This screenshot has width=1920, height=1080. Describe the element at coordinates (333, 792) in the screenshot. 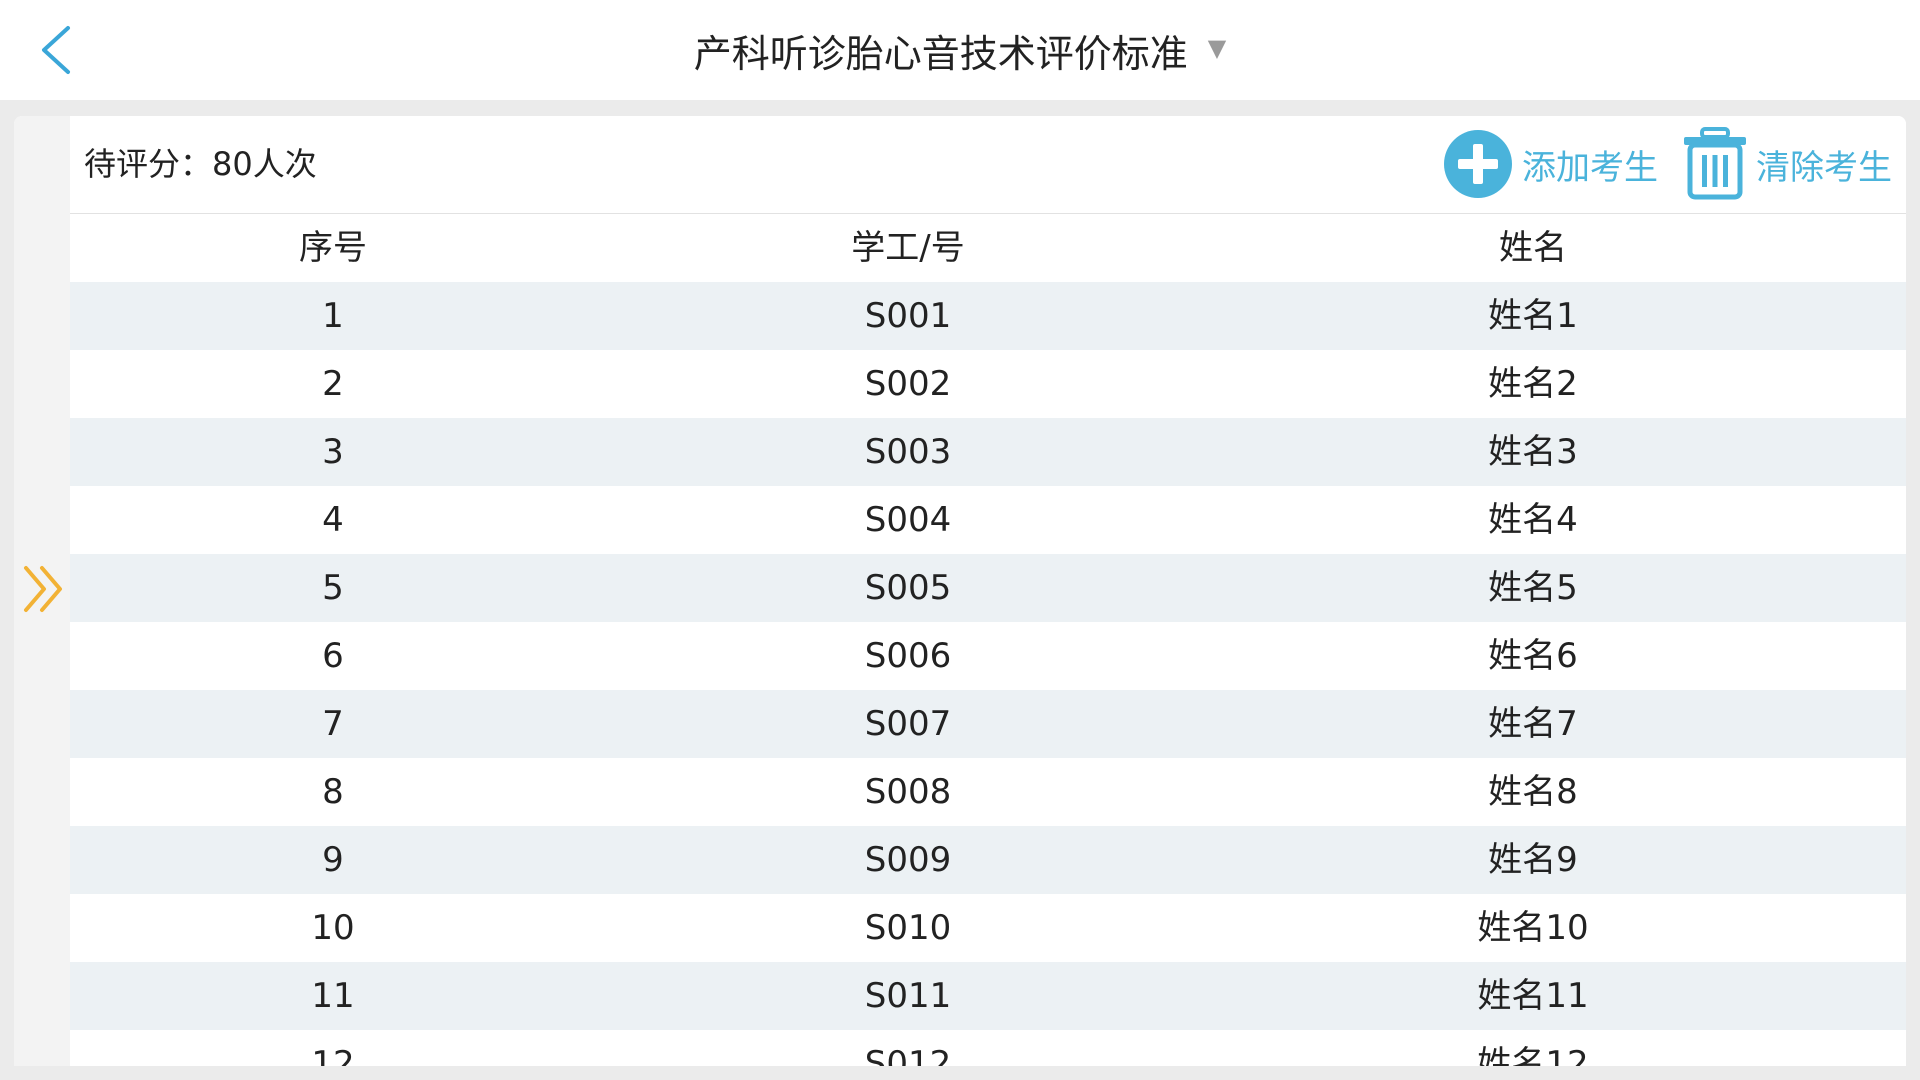

I see `cell-seq: 8` at that location.